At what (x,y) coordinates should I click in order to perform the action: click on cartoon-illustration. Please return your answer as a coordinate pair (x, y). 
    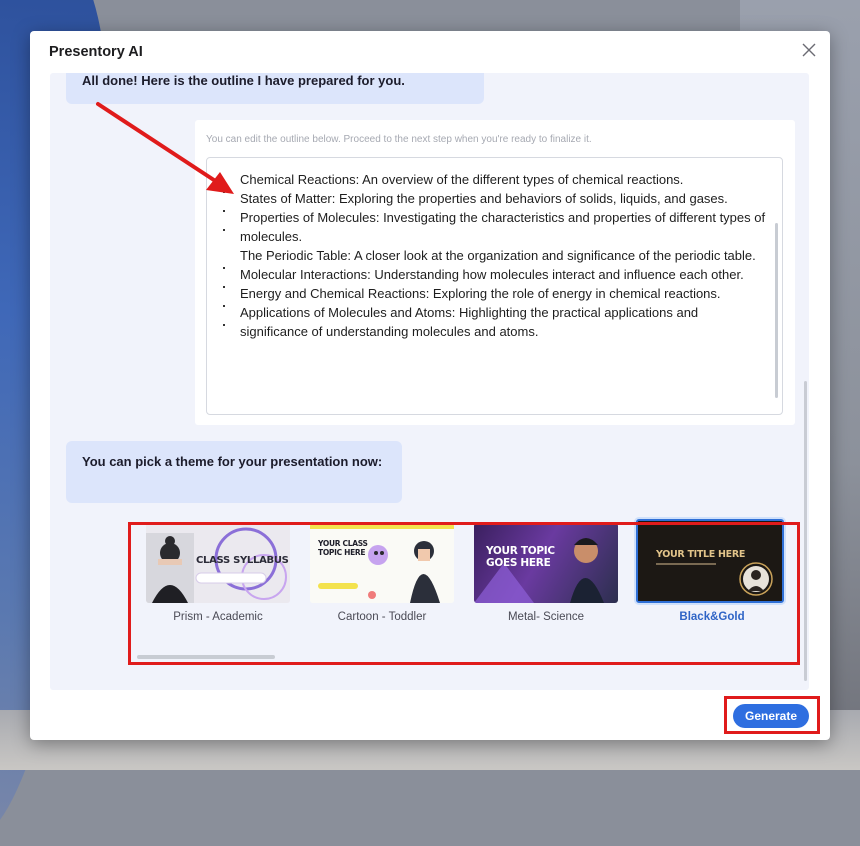
    Looking at the image, I should click on (382, 563).